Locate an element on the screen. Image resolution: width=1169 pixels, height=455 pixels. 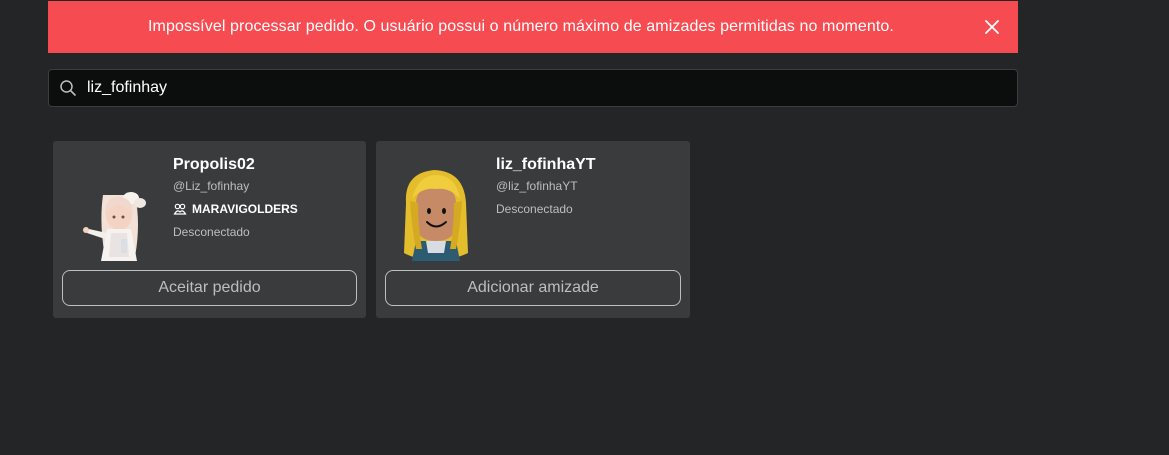
group-icon is located at coordinates (180, 209).